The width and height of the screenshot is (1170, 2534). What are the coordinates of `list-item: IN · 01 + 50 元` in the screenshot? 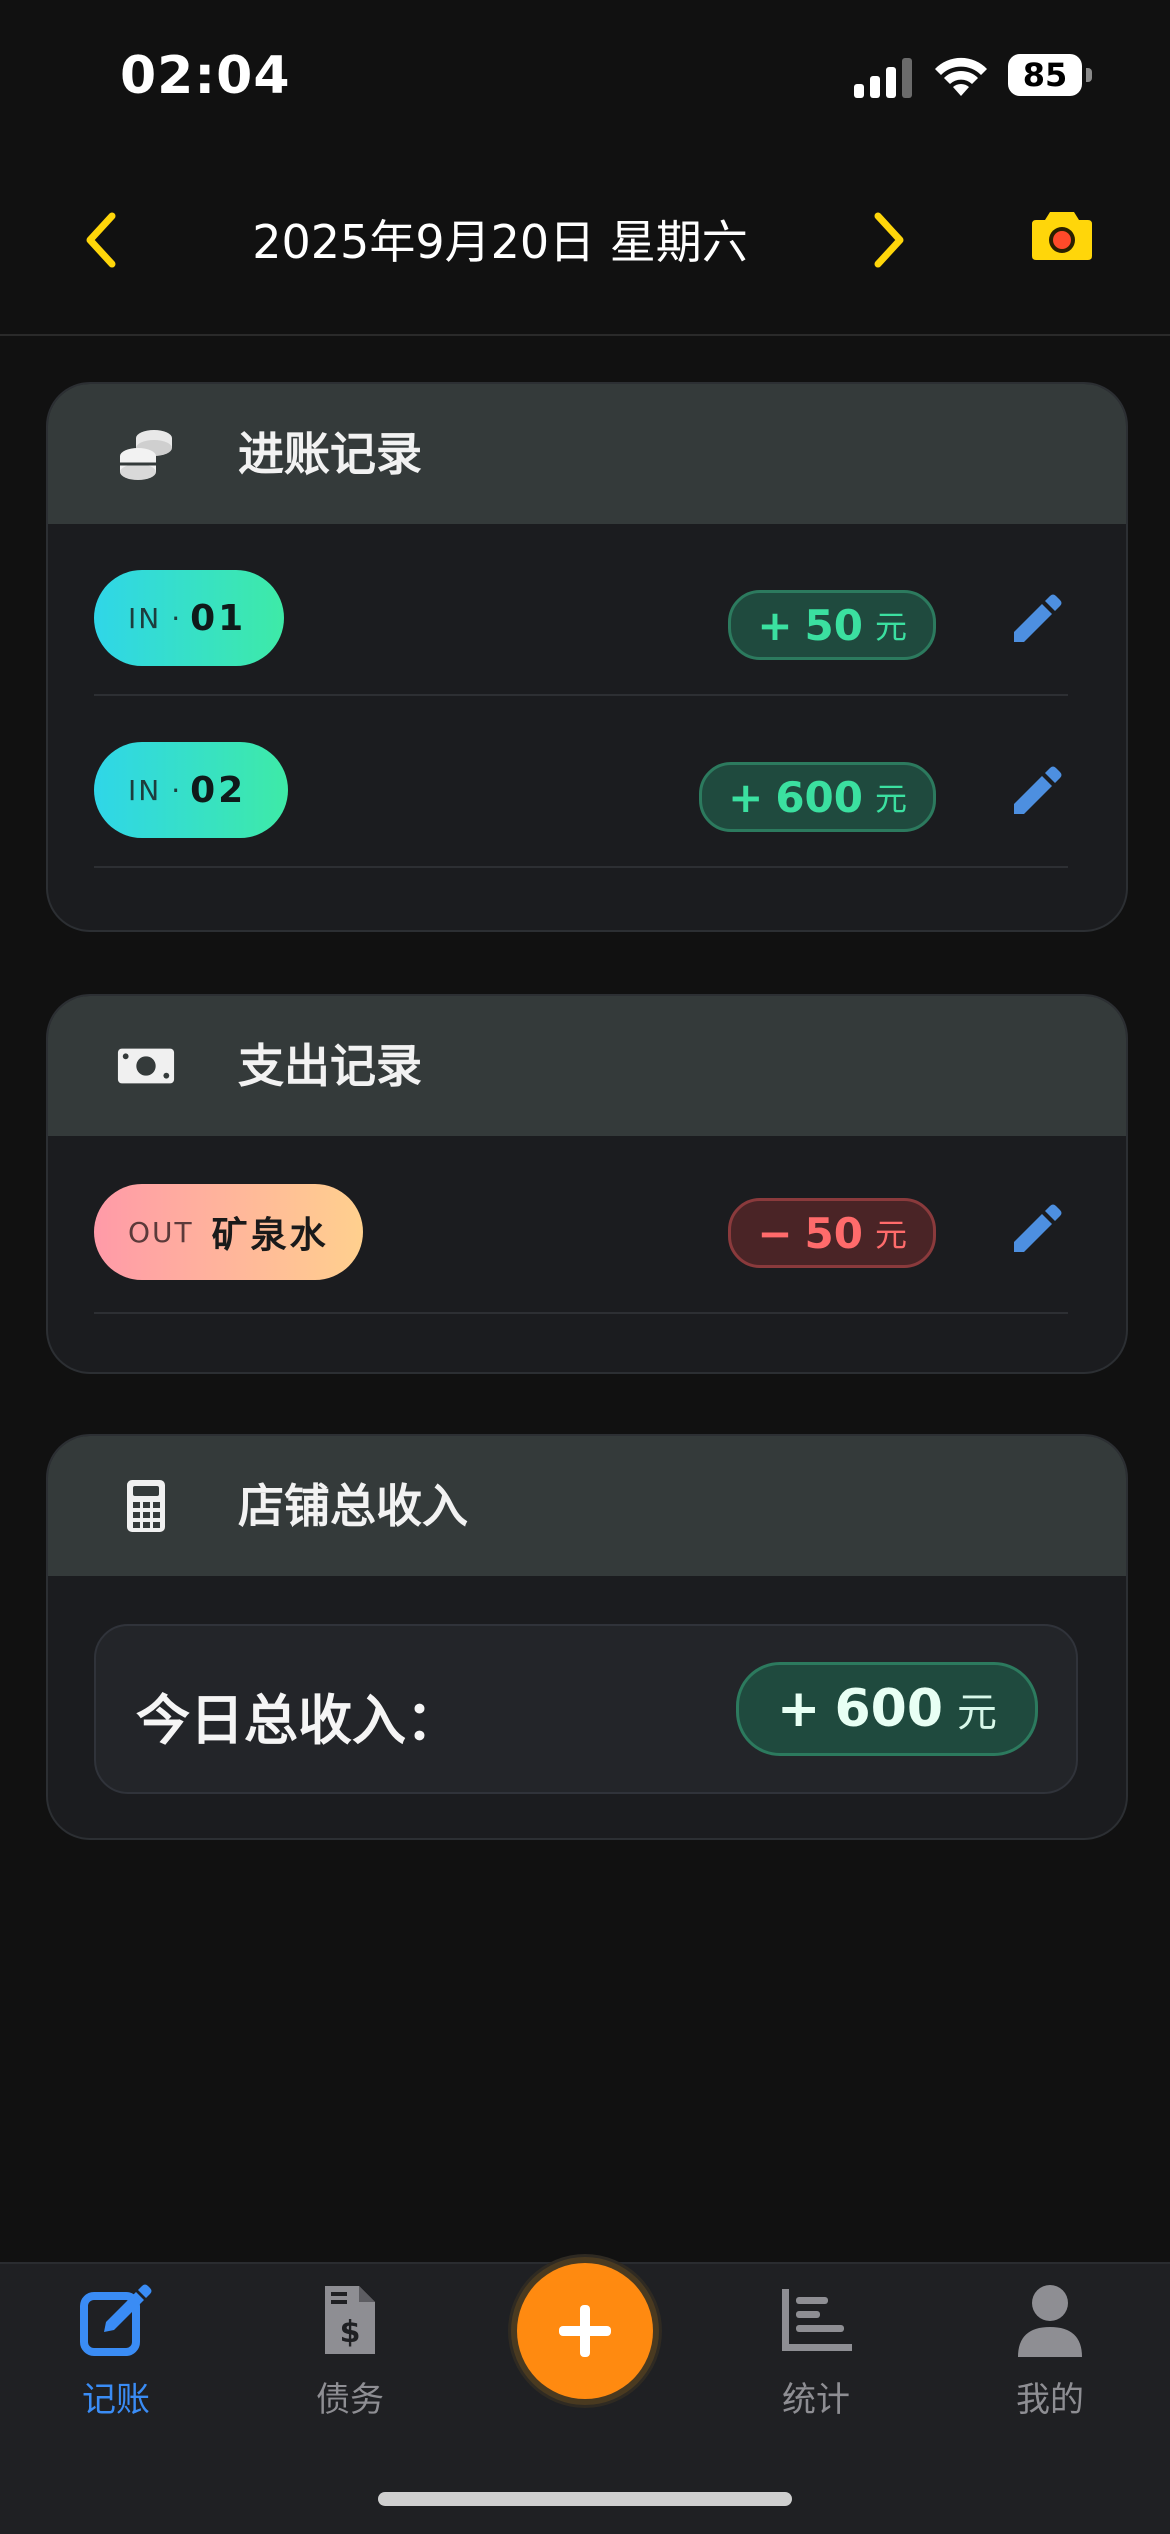 It's located at (581, 610).